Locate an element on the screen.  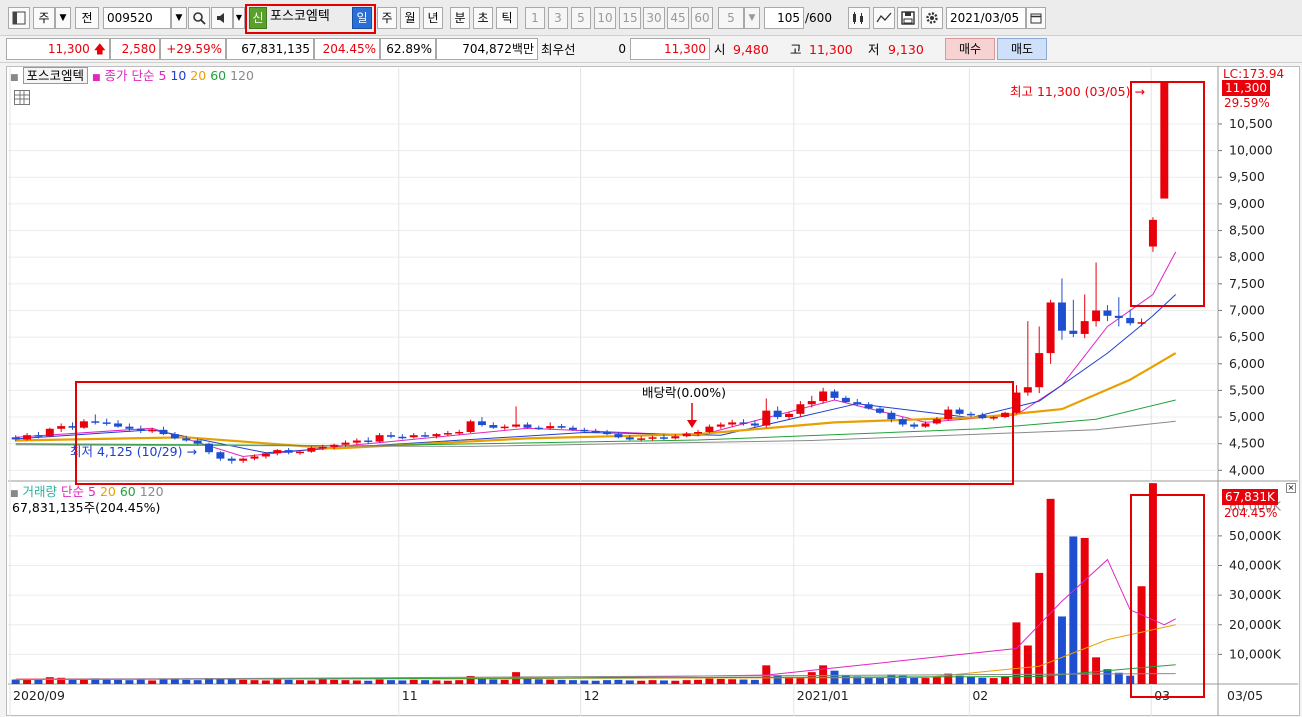
close-icon: × is located at coordinates (1291, 488).